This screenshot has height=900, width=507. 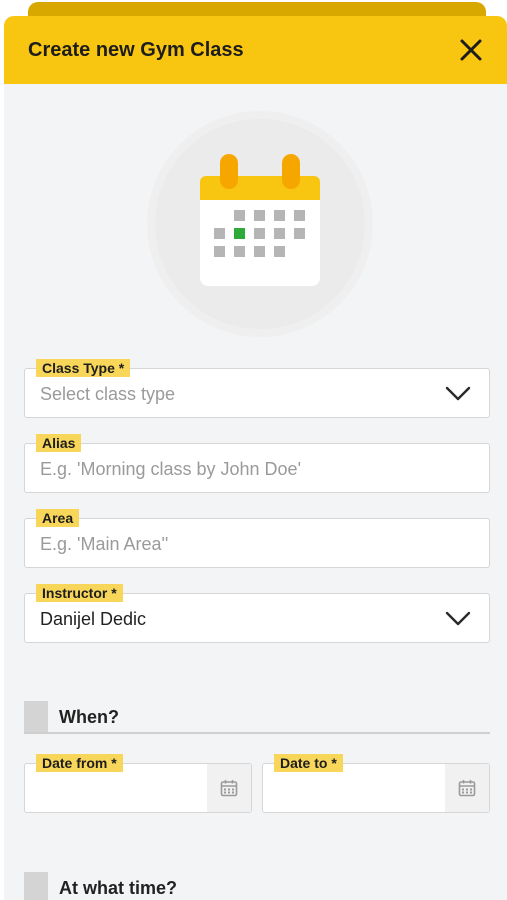 What do you see at coordinates (79, 593) in the screenshot?
I see `instructor-label: Instructor *` at bounding box center [79, 593].